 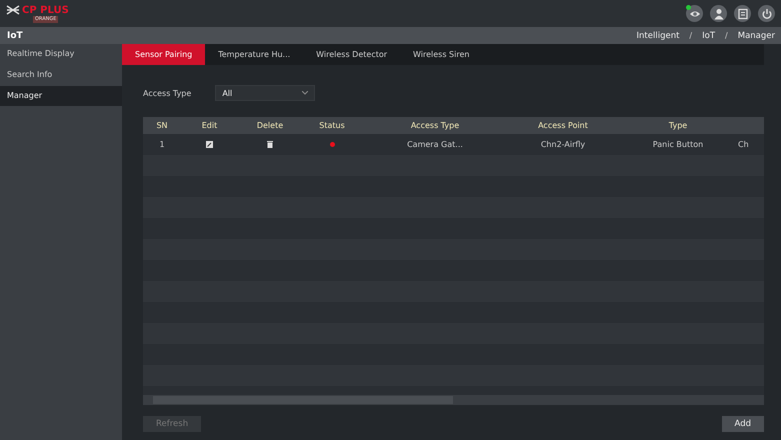 I want to click on scrollbar-thumb, so click(x=303, y=400).